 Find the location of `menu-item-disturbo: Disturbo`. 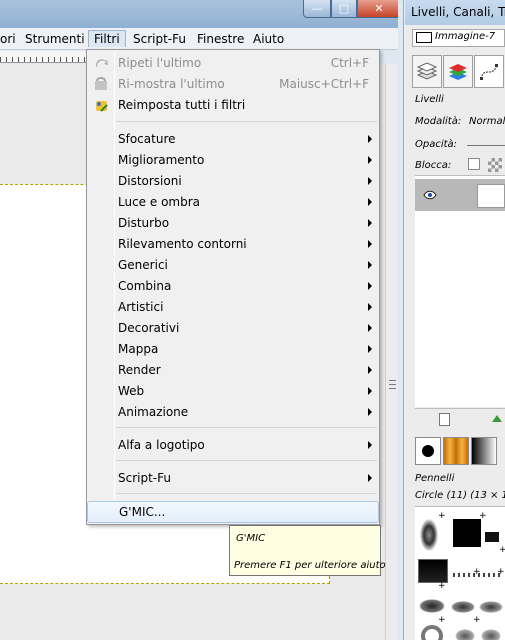

menu-item-disturbo: Disturbo is located at coordinates (233, 223).